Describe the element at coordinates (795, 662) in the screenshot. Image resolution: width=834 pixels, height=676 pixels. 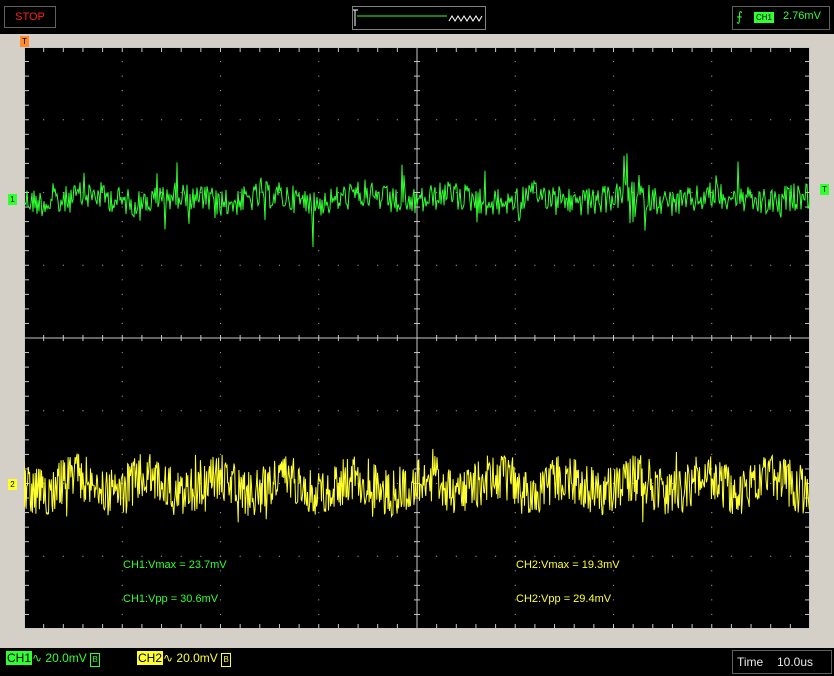
I see `timebase-value: 10.0us` at that location.